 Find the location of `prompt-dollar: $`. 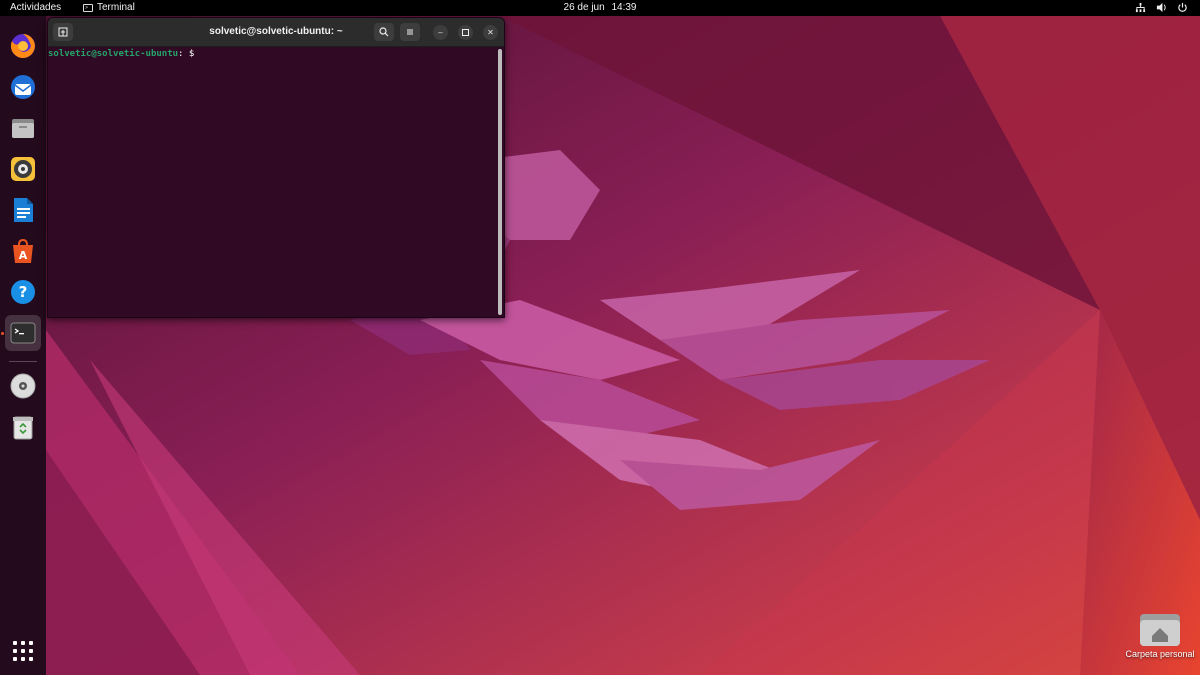

prompt-dollar: $ is located at coordinates (191, 54).